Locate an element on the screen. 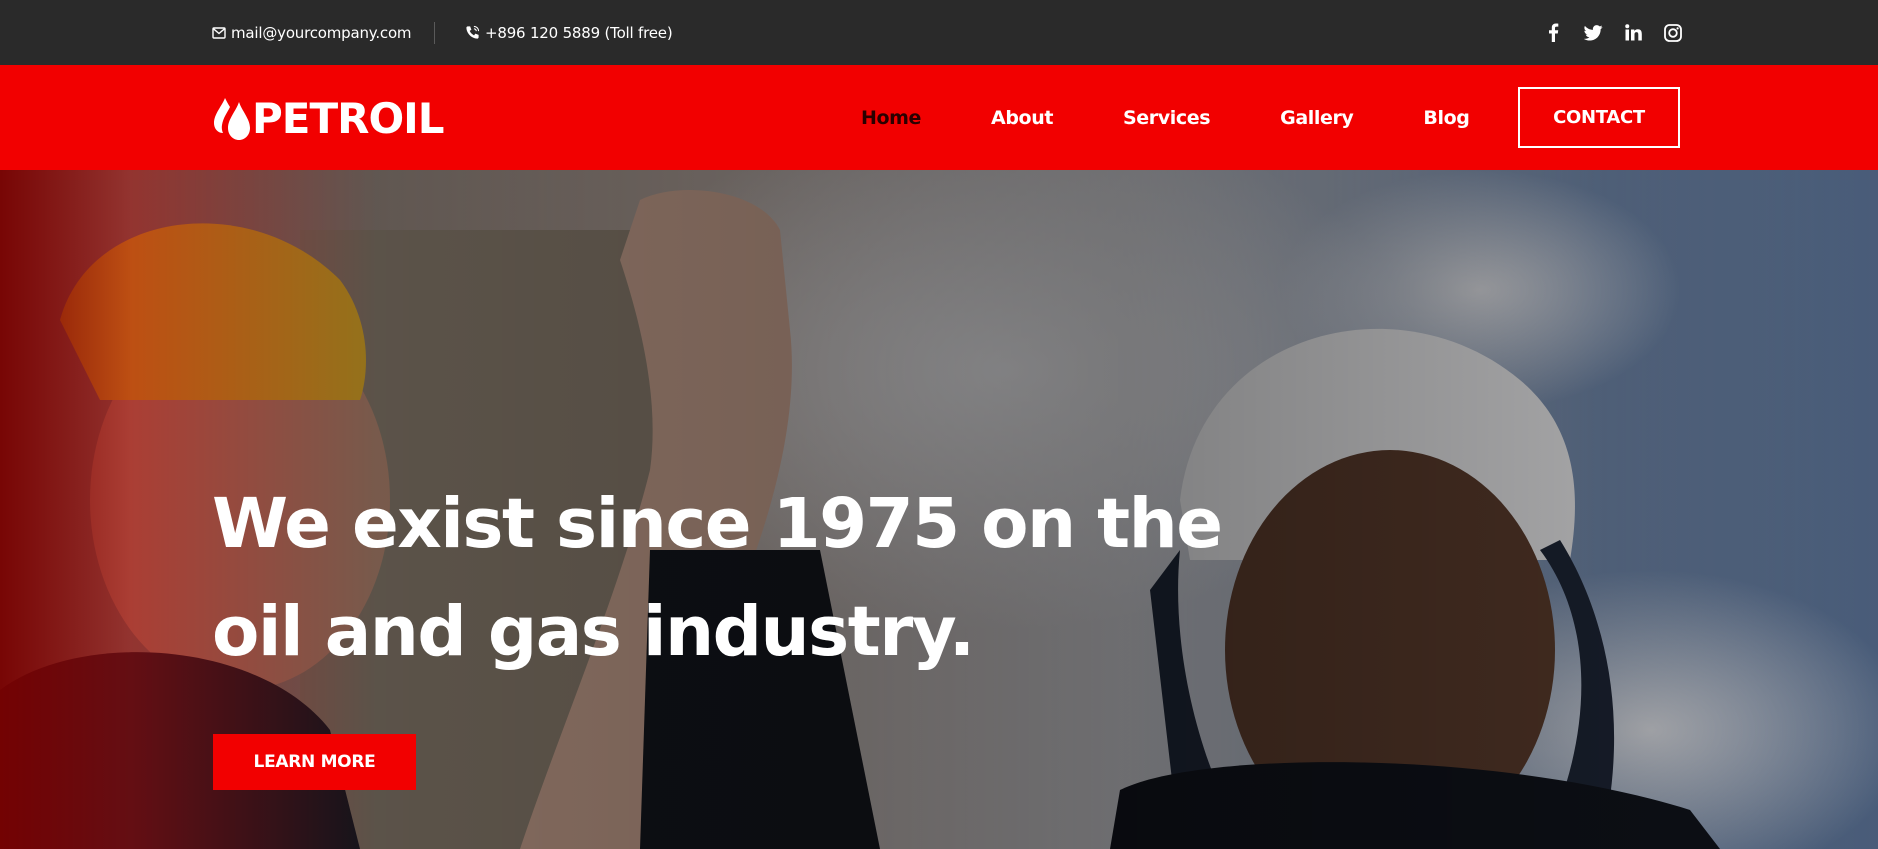 The image size is (1878, 849). facebook-icon is located at coordinates (1553, 33).